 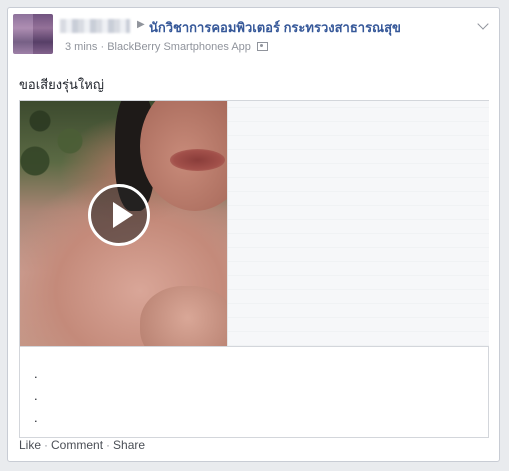 I want to click on play-icon, so click(x=123, y=215).